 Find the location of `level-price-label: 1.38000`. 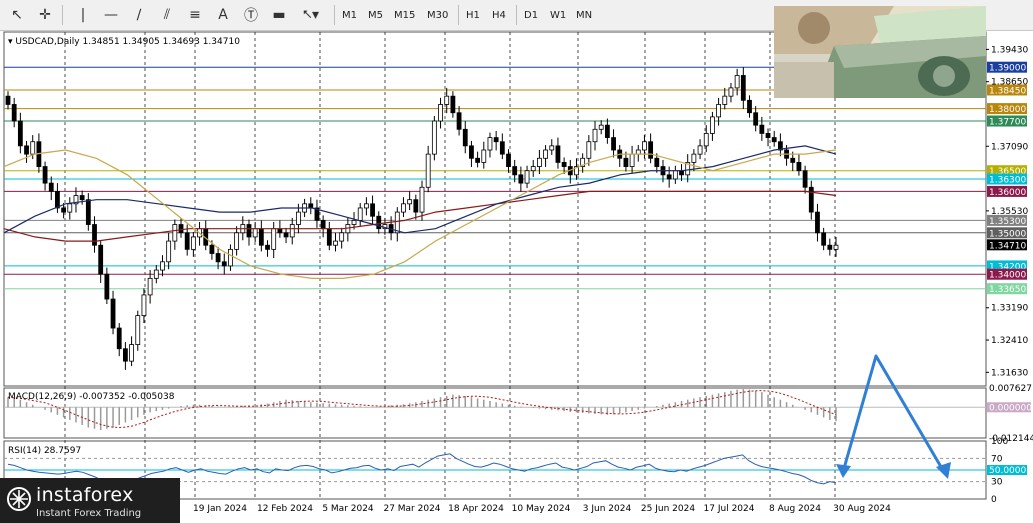

level-price-label: 1.38000 is located at coordinates (1007, 110).